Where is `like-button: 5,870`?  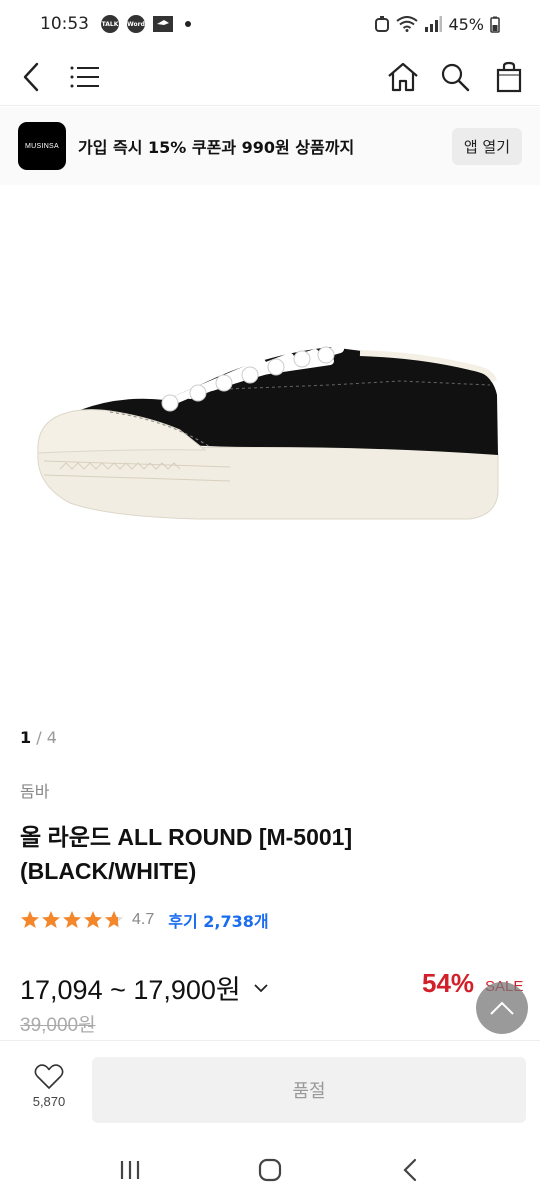 like-button: 5,870 is located at coordinates (49, 1086).